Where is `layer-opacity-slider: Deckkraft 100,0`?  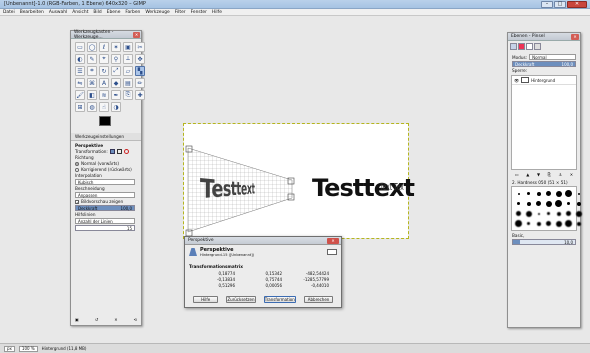 layer-opacity-slider: Deckkraft 100,0 is located at coordinates (544, 64).